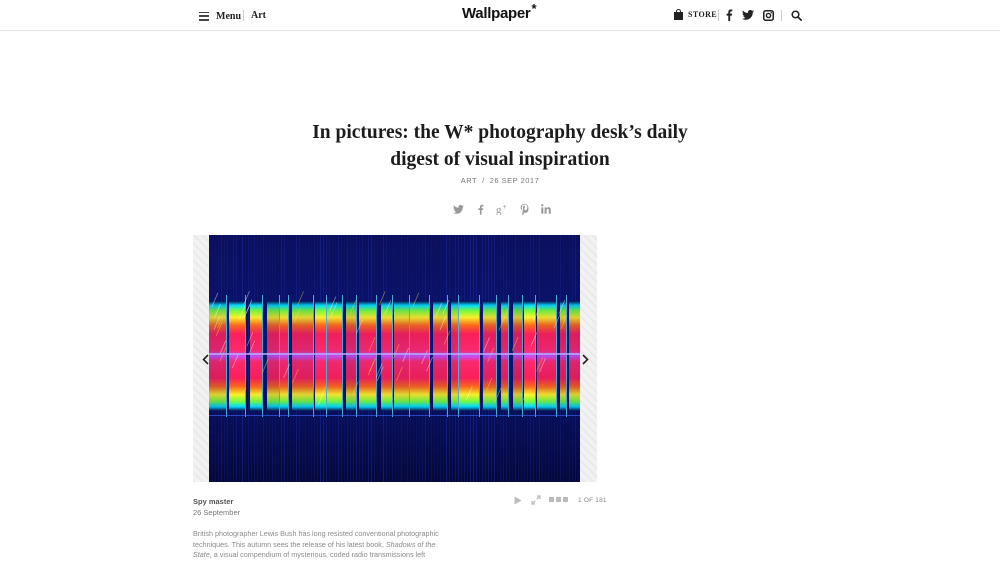 The image size is (1000, 561). I want to click on section-link-art: Art, so click(258, 15).